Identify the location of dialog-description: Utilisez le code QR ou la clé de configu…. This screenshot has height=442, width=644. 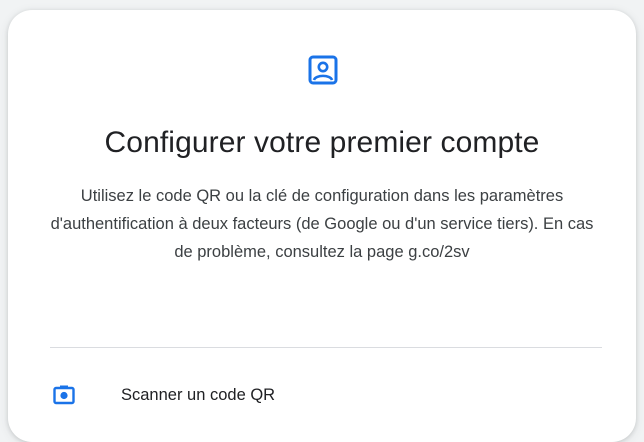
(322, 224).